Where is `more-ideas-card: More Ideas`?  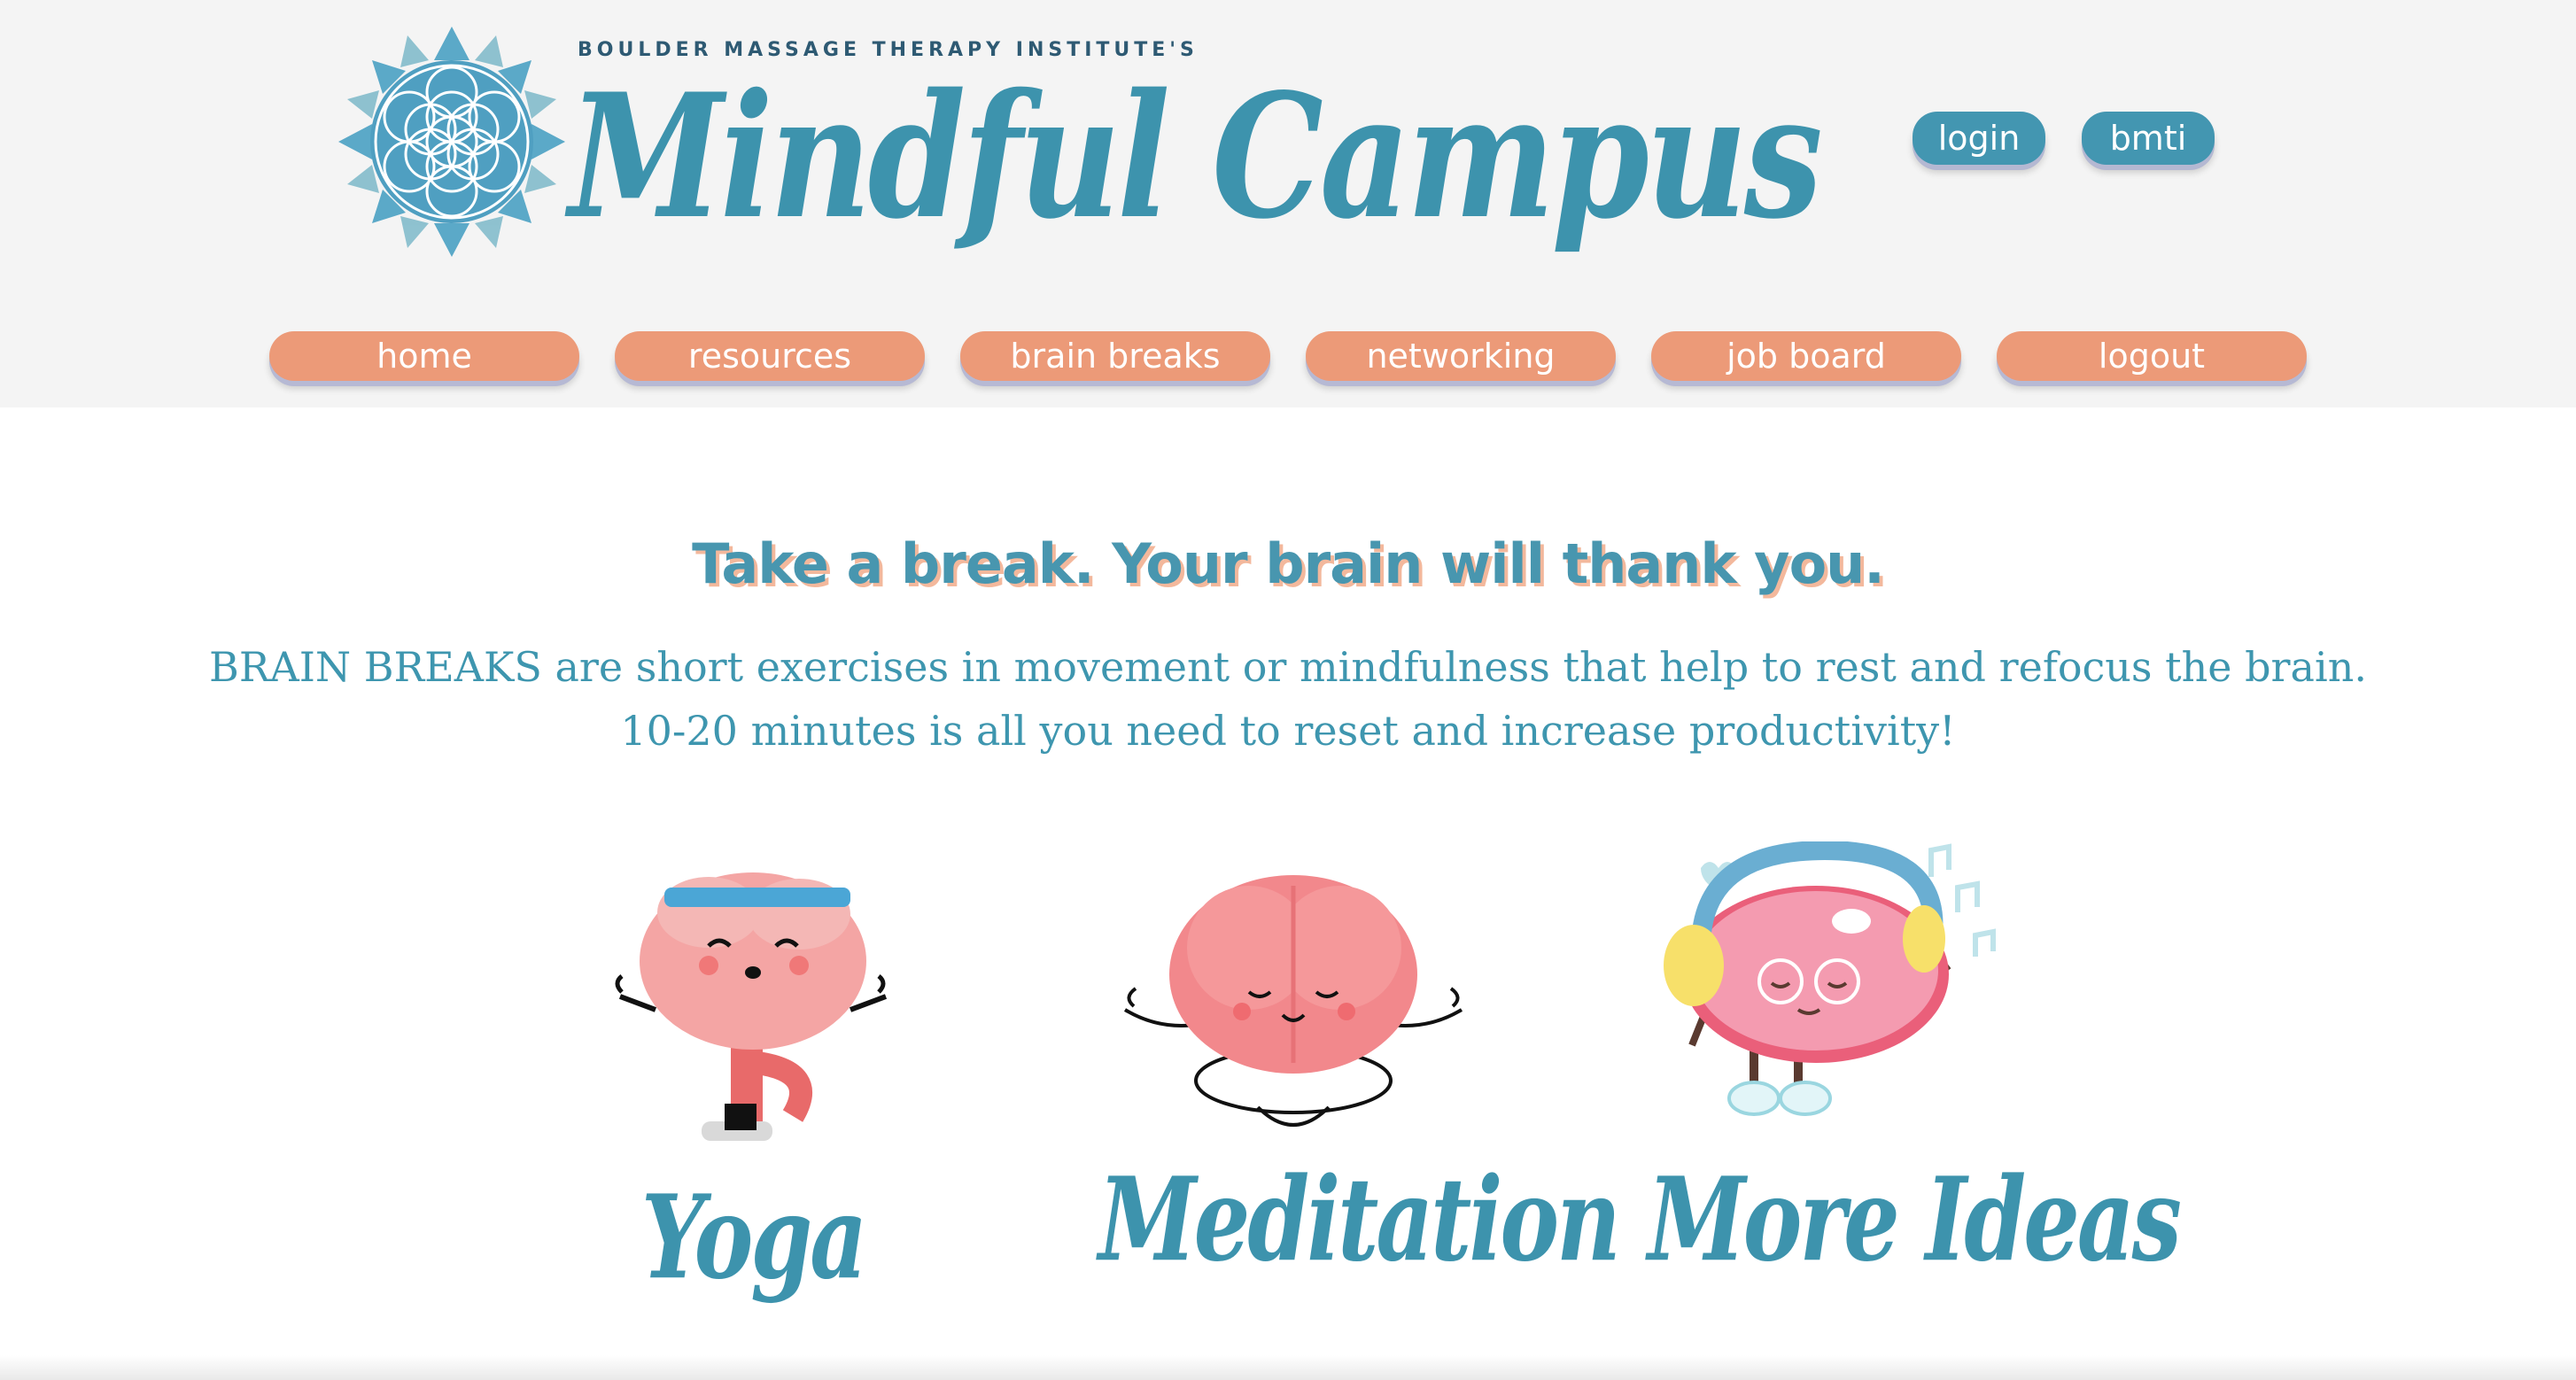 more-ideas-card: More Ideas is located at coordinates (1915, 1089).